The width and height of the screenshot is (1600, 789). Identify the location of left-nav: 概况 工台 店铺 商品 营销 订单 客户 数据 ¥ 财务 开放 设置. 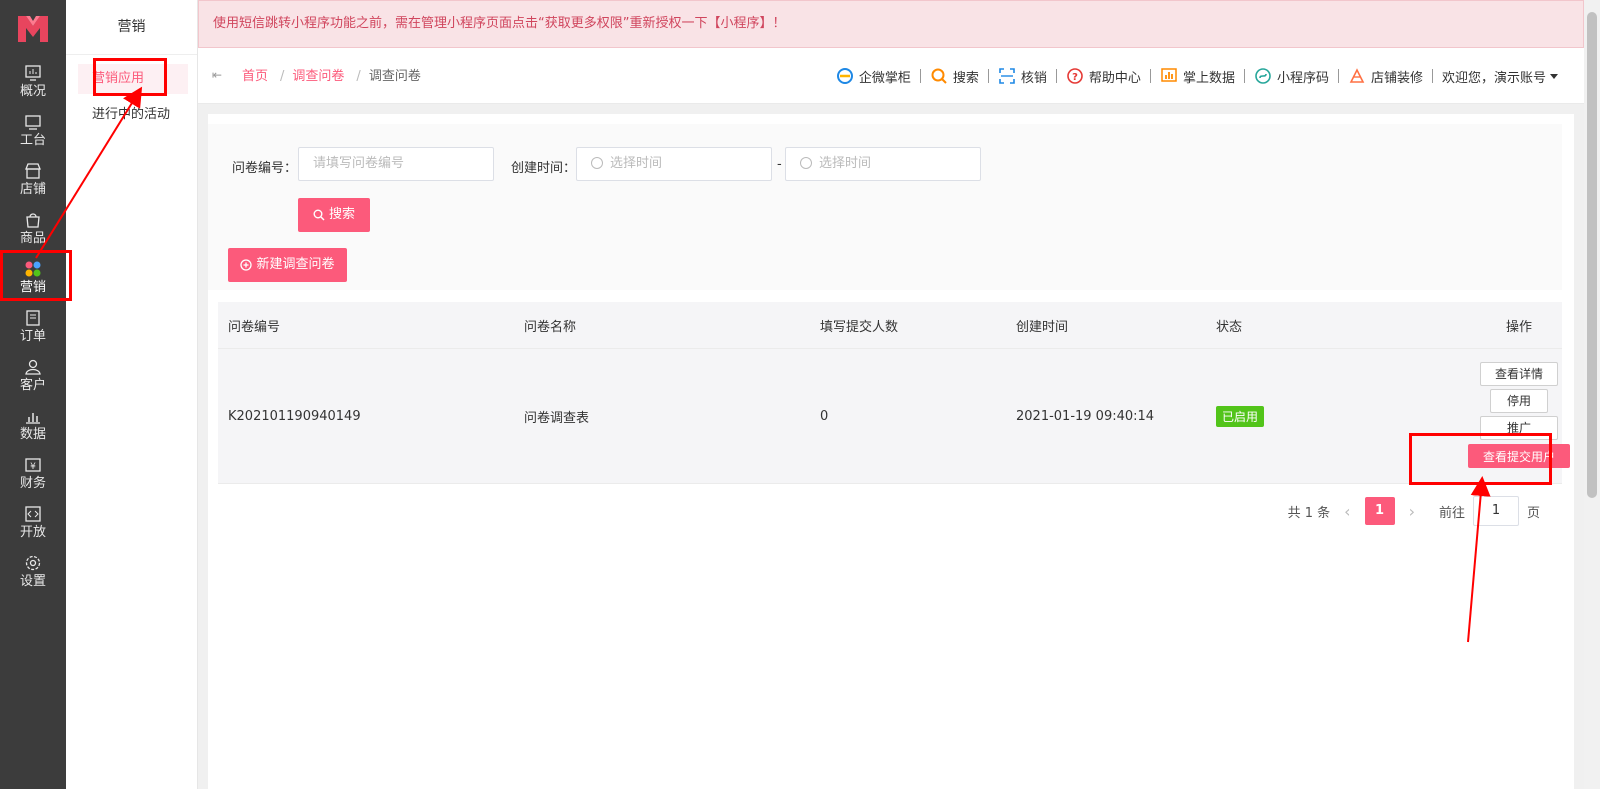
(33, 394).